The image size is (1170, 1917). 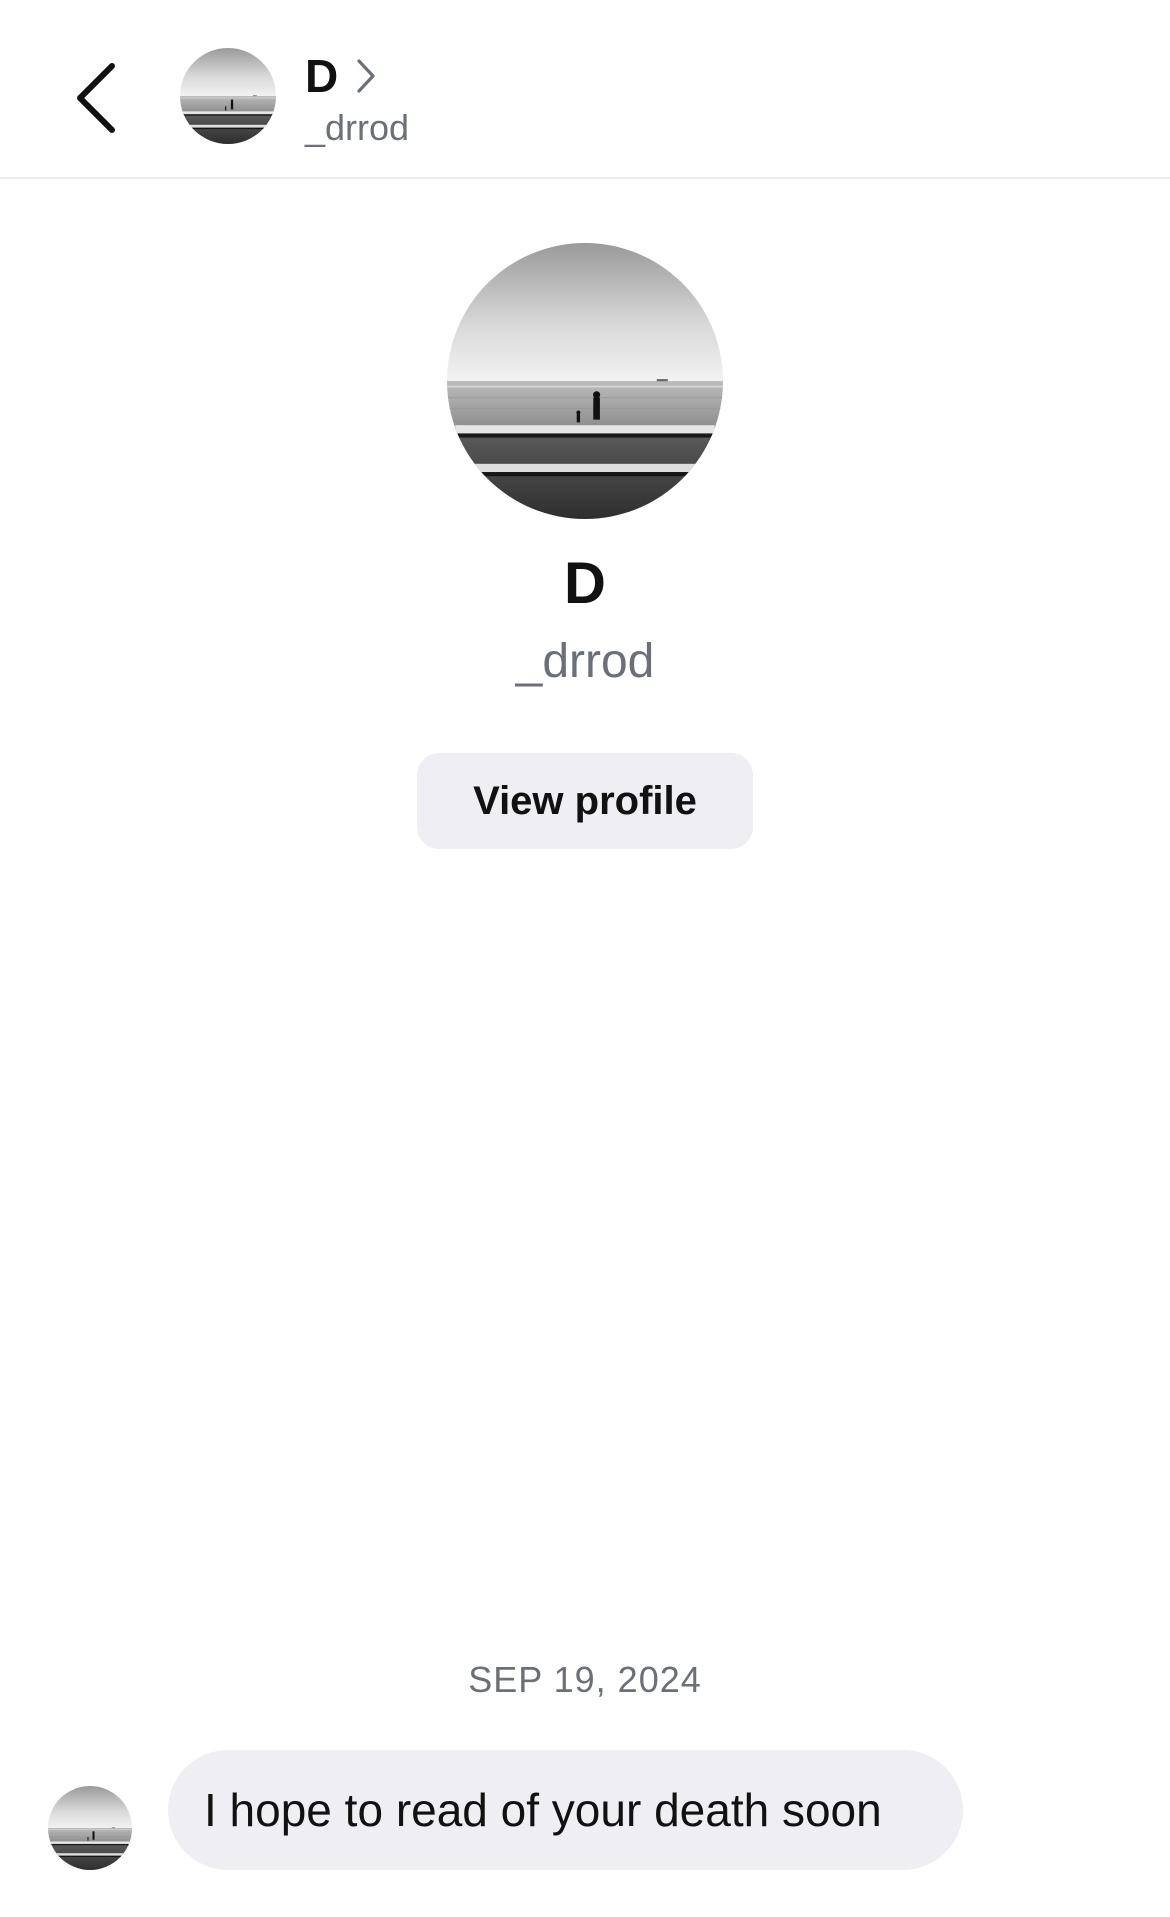 What do you see at coordinates (585, 661) in the screenshot?
I see `profile-username: _drrod` at bounding box center [585, 661].